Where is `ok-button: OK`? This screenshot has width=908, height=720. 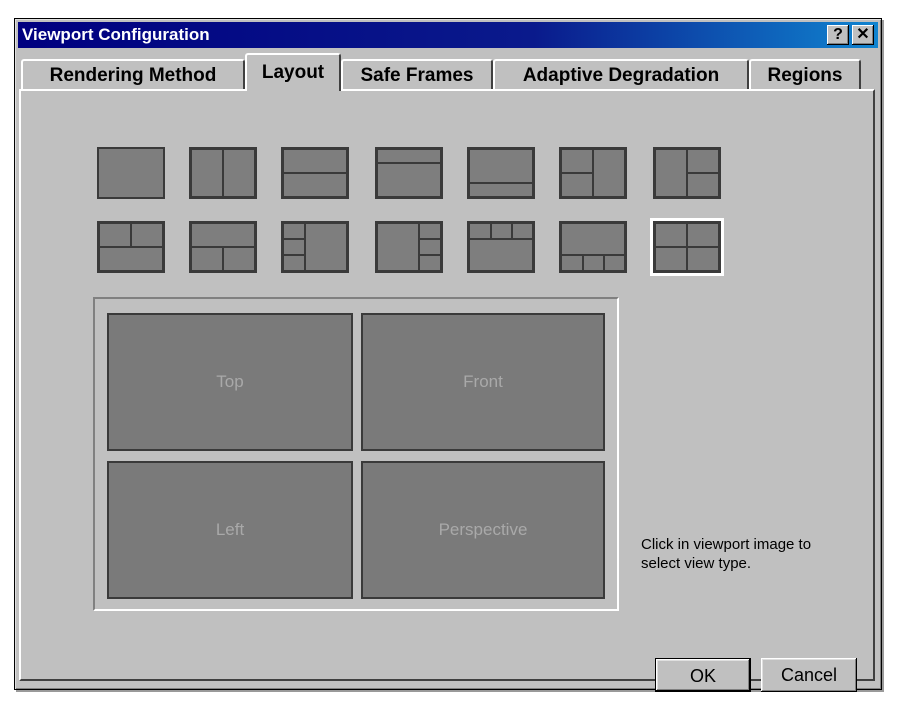 ok-button: OK is located at coordinates (703, 675).